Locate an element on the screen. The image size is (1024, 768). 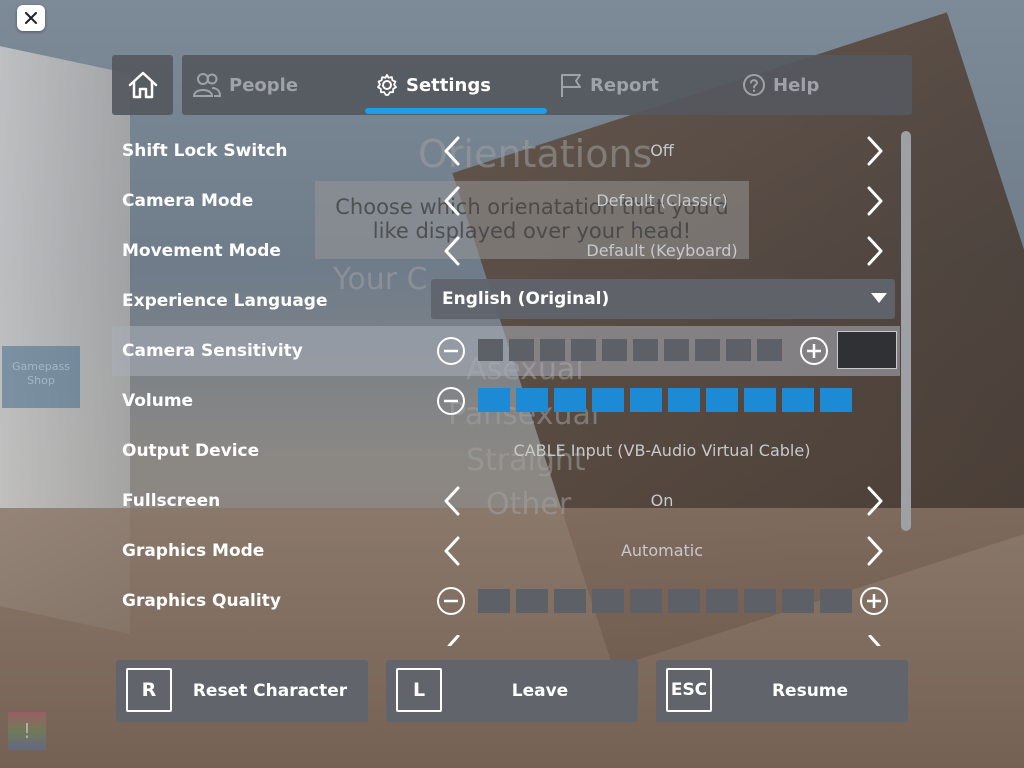
setting-value: On is located at coordinates (662, 500).